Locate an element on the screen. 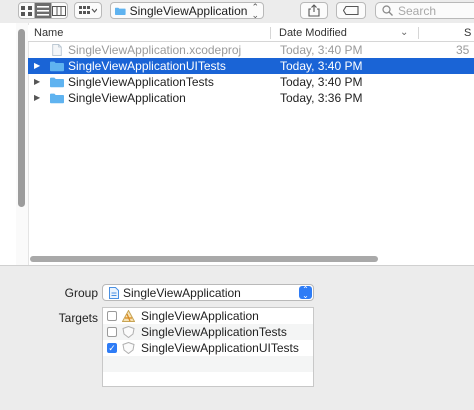  share-icon is located at coordinates (314, 10).